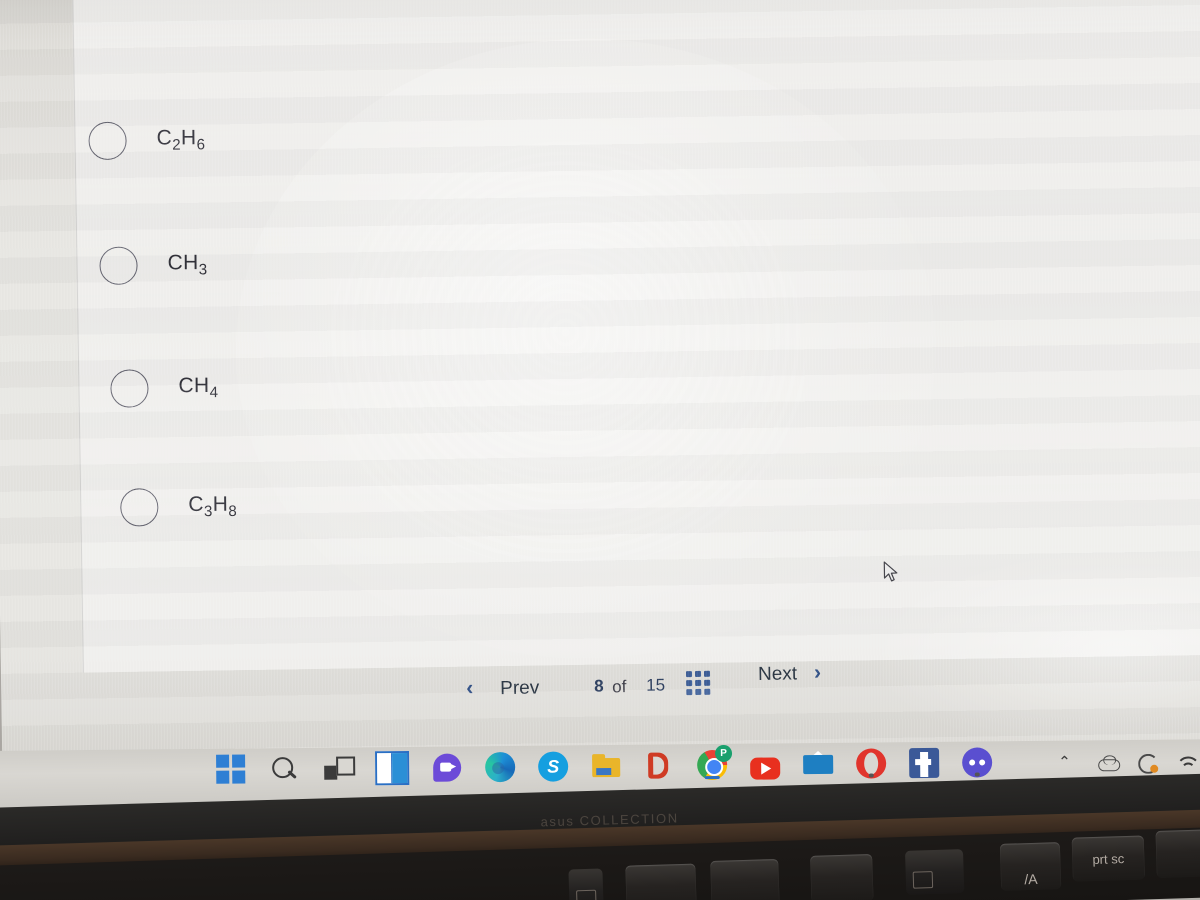  What do you see at coordinates (619, 687) in the screenshot?
I see `pager-of-label: of` at bounding box center [619, 687].